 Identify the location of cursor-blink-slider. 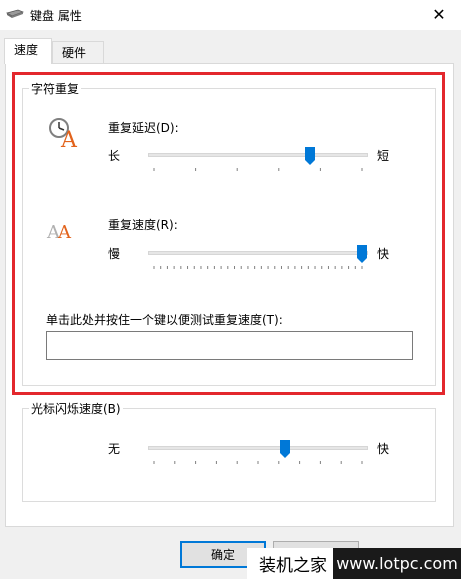
(258, 453).